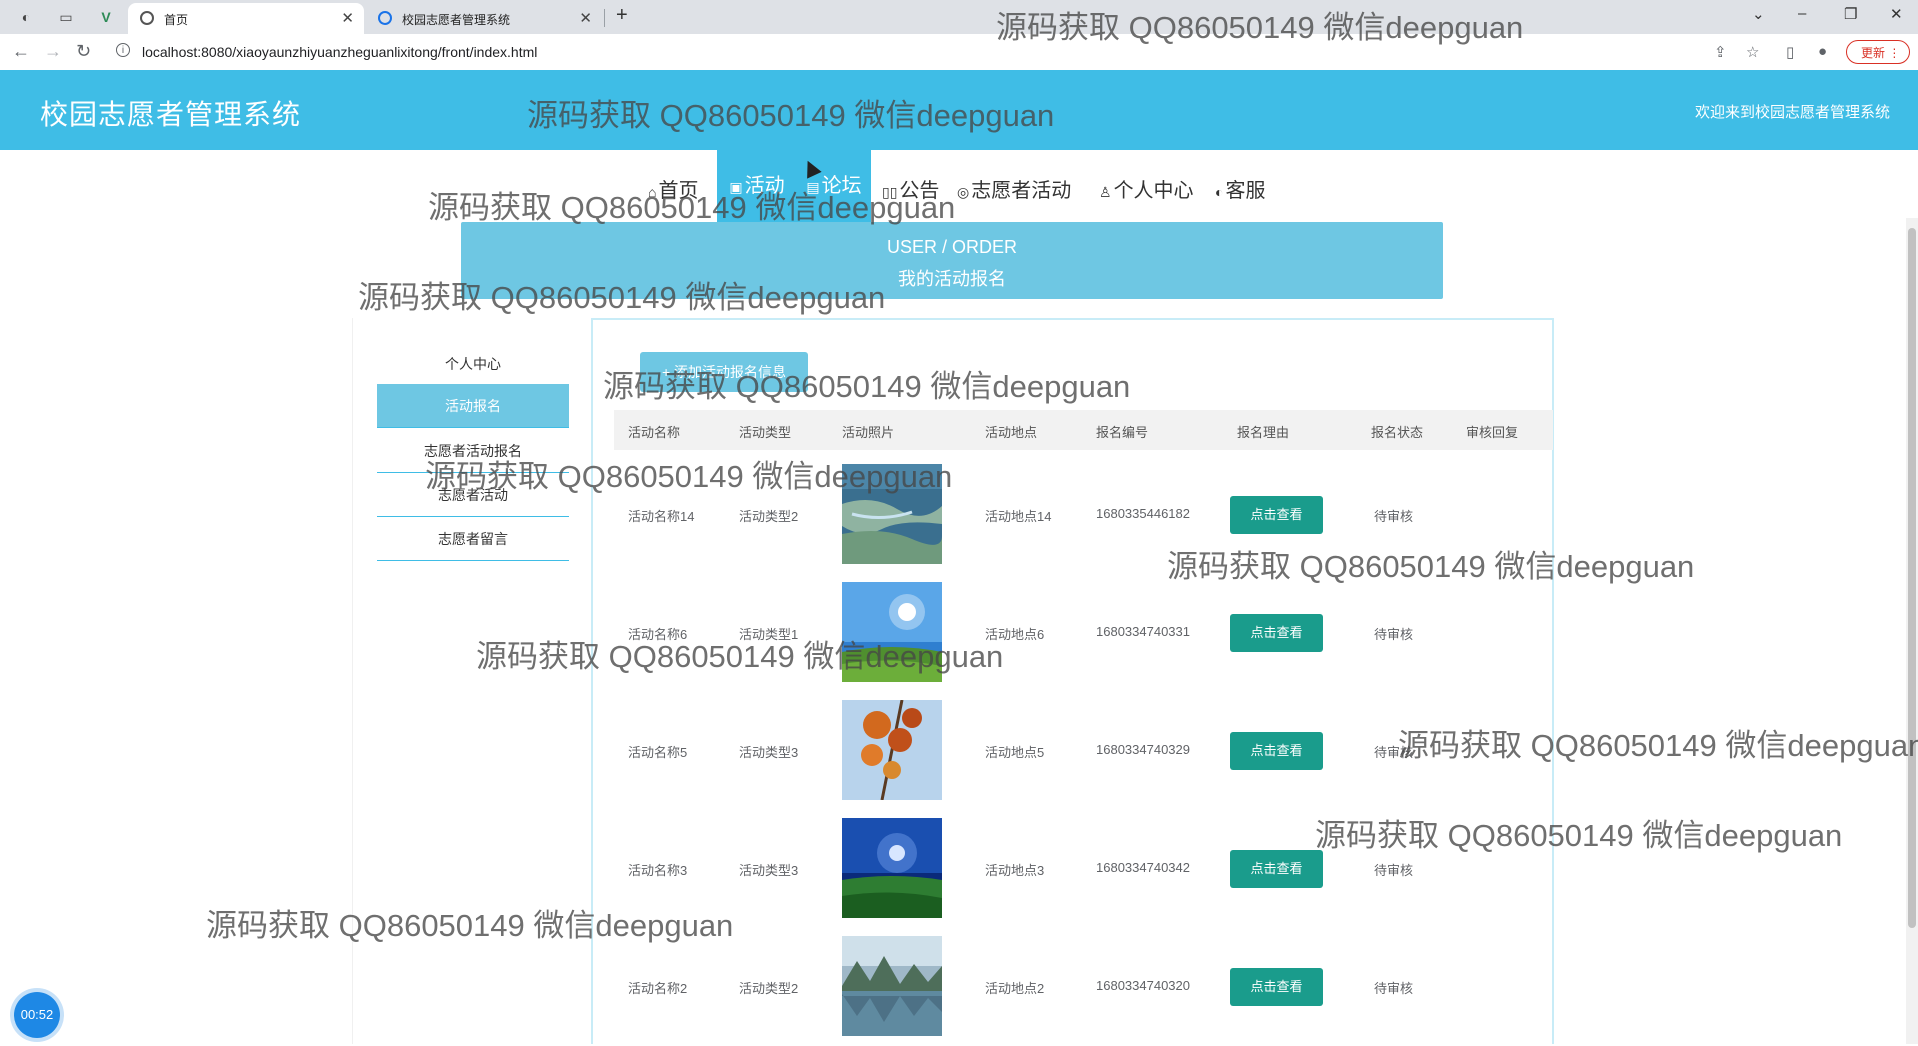 This screenshot has width=1918, height=1046. What do you see at coordinates (1263, 432) in the screenshot?
I see `col-header: 报名理由` at bounding box center [1263, 432].